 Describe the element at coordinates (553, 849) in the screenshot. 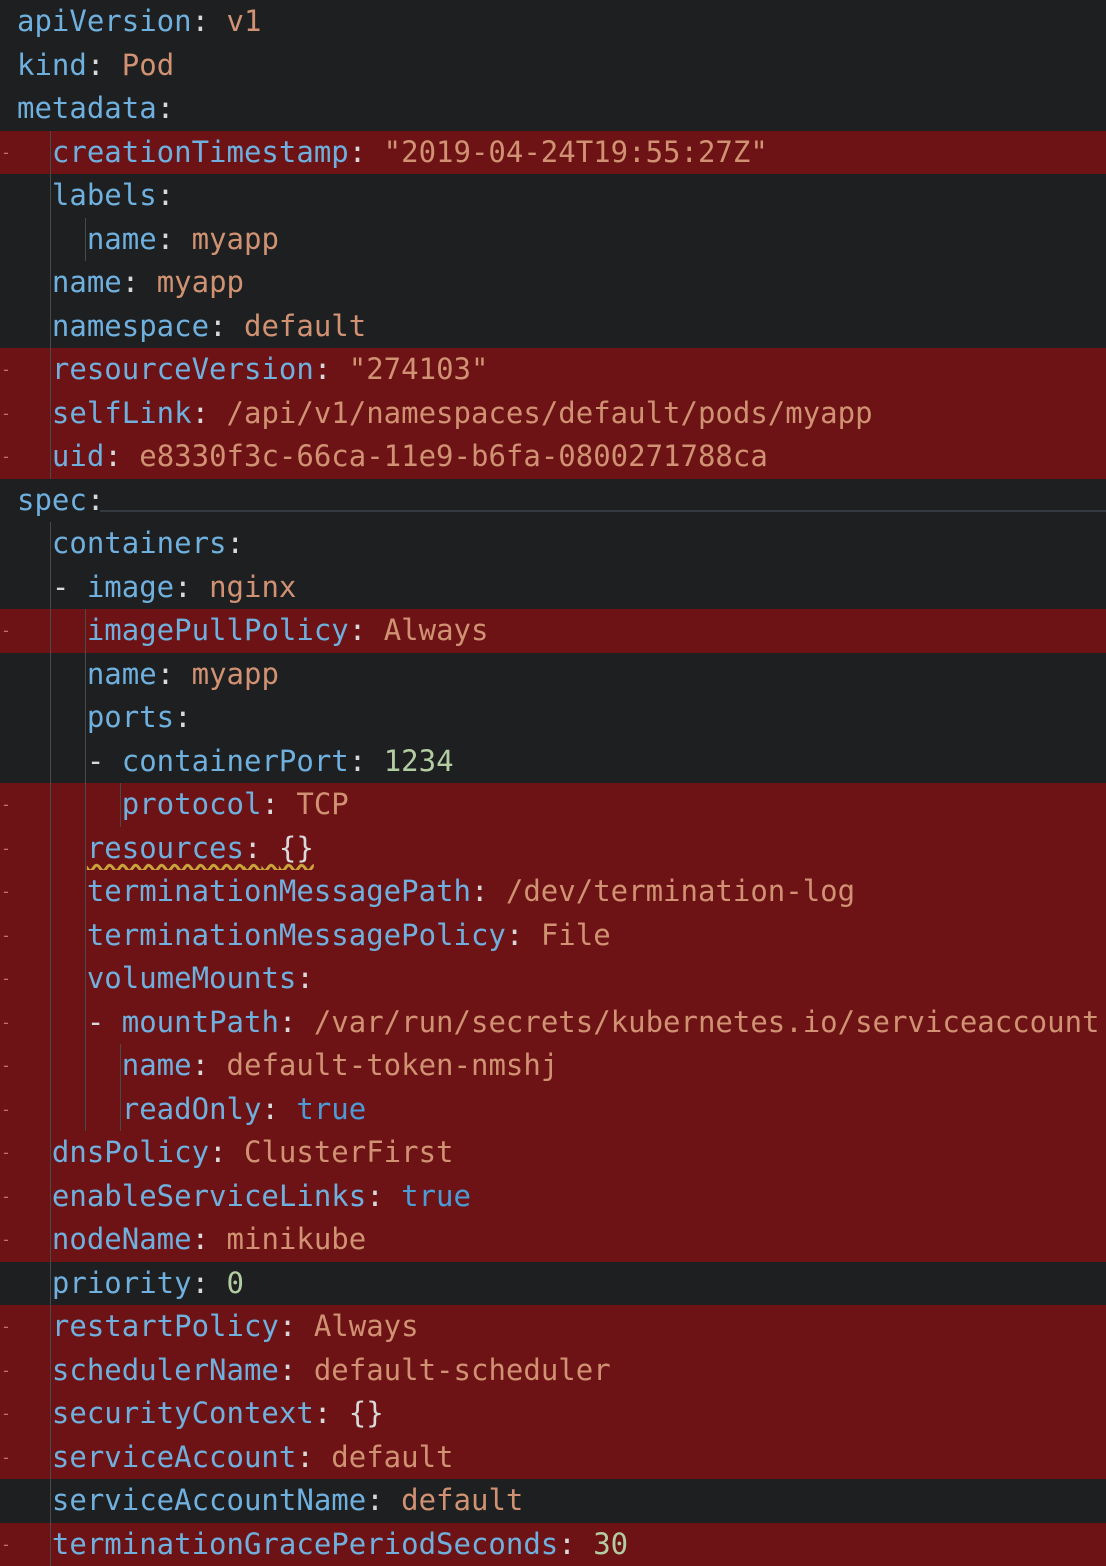

I see `diff-removed-line: - resources: {}` at that location.